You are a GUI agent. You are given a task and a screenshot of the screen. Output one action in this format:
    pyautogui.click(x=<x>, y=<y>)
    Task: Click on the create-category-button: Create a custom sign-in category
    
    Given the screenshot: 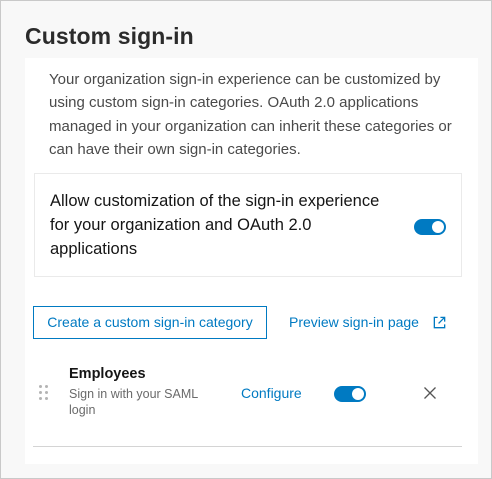 What is the action you would take?
    pyautogui.click(x=150, y=322)
    